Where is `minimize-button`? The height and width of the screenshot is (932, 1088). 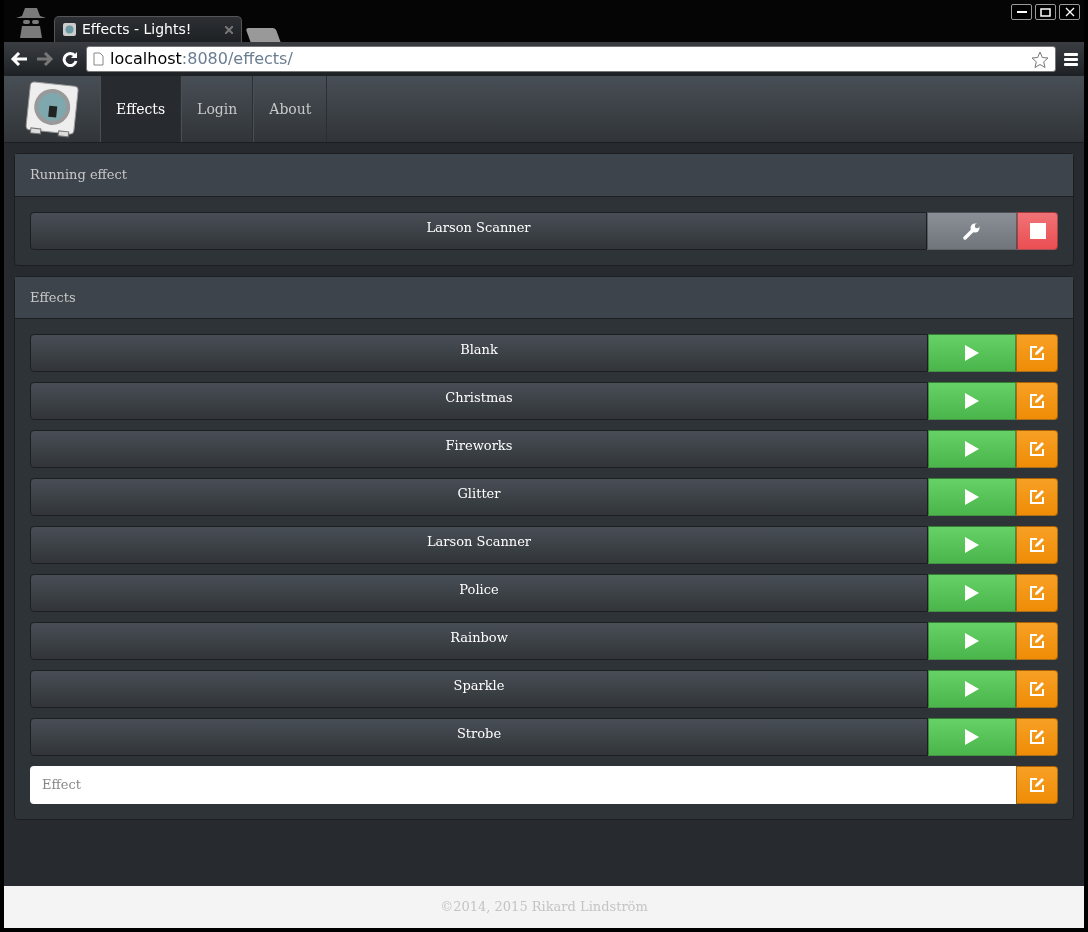
minimize-button is located at coordinates (1021, 12).